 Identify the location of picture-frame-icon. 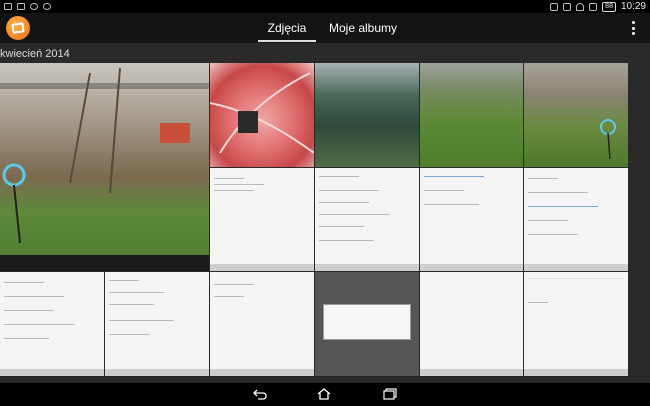
(18, 28).